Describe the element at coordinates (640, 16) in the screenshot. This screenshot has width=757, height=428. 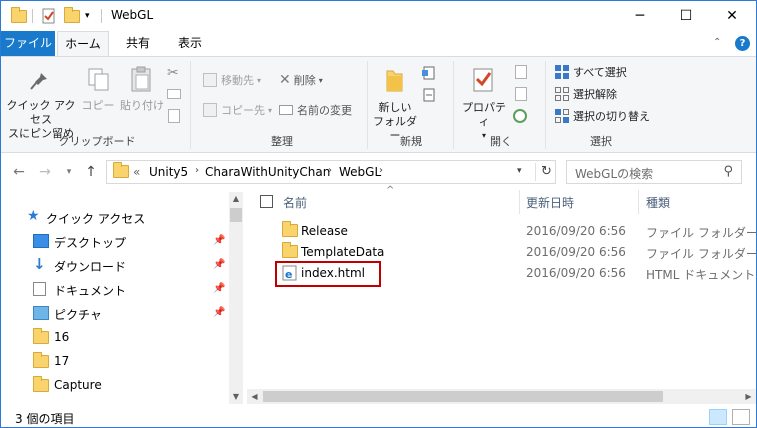
I see `minimize-button: ─` at that location.